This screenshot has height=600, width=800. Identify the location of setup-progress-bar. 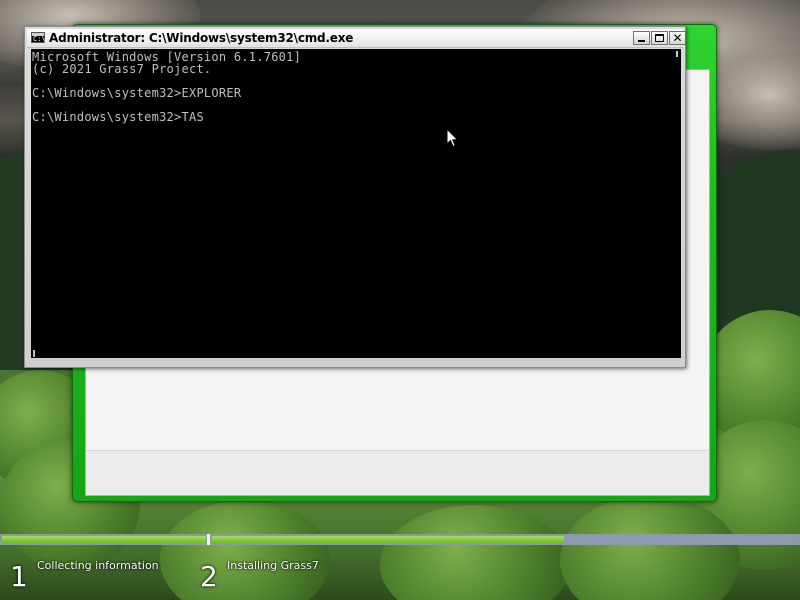
(400, 539).